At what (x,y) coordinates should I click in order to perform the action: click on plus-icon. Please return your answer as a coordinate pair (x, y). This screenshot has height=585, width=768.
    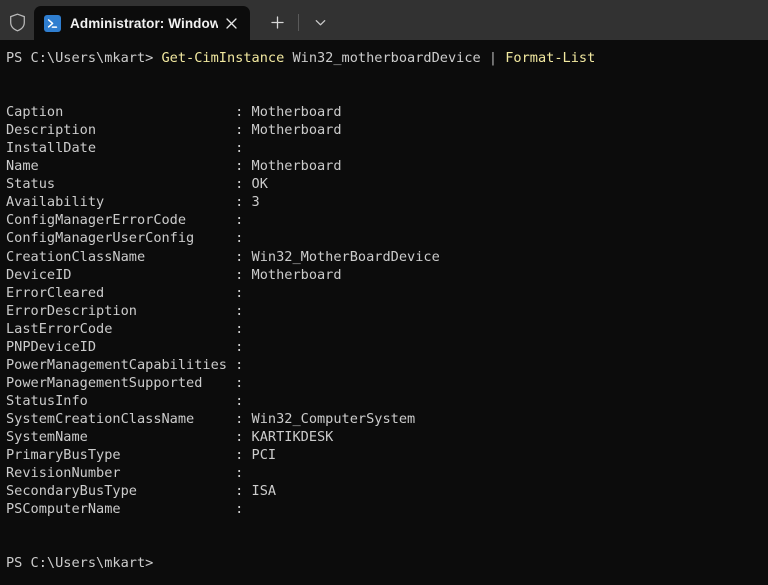
    Looking at the image, I should click on (277, 22).